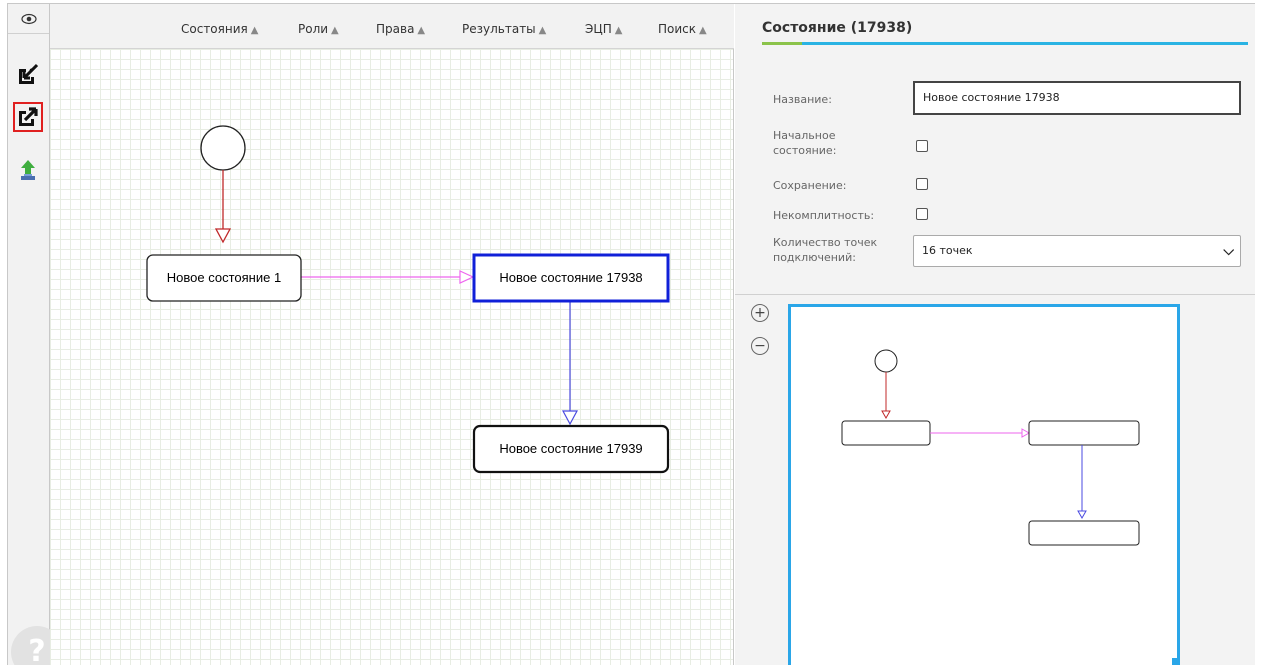 The height and width of the screenshot is (665, 1262). What do you see at coordinates (214, 29) in the screenshot?
I see `menu-states-label: Состояния` at bounding box center [214, 29].